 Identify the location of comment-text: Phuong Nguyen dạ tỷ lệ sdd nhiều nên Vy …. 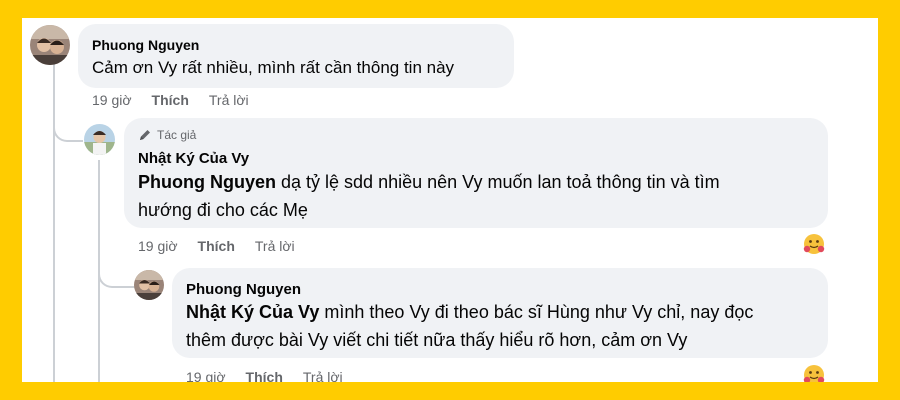
(478, 196).